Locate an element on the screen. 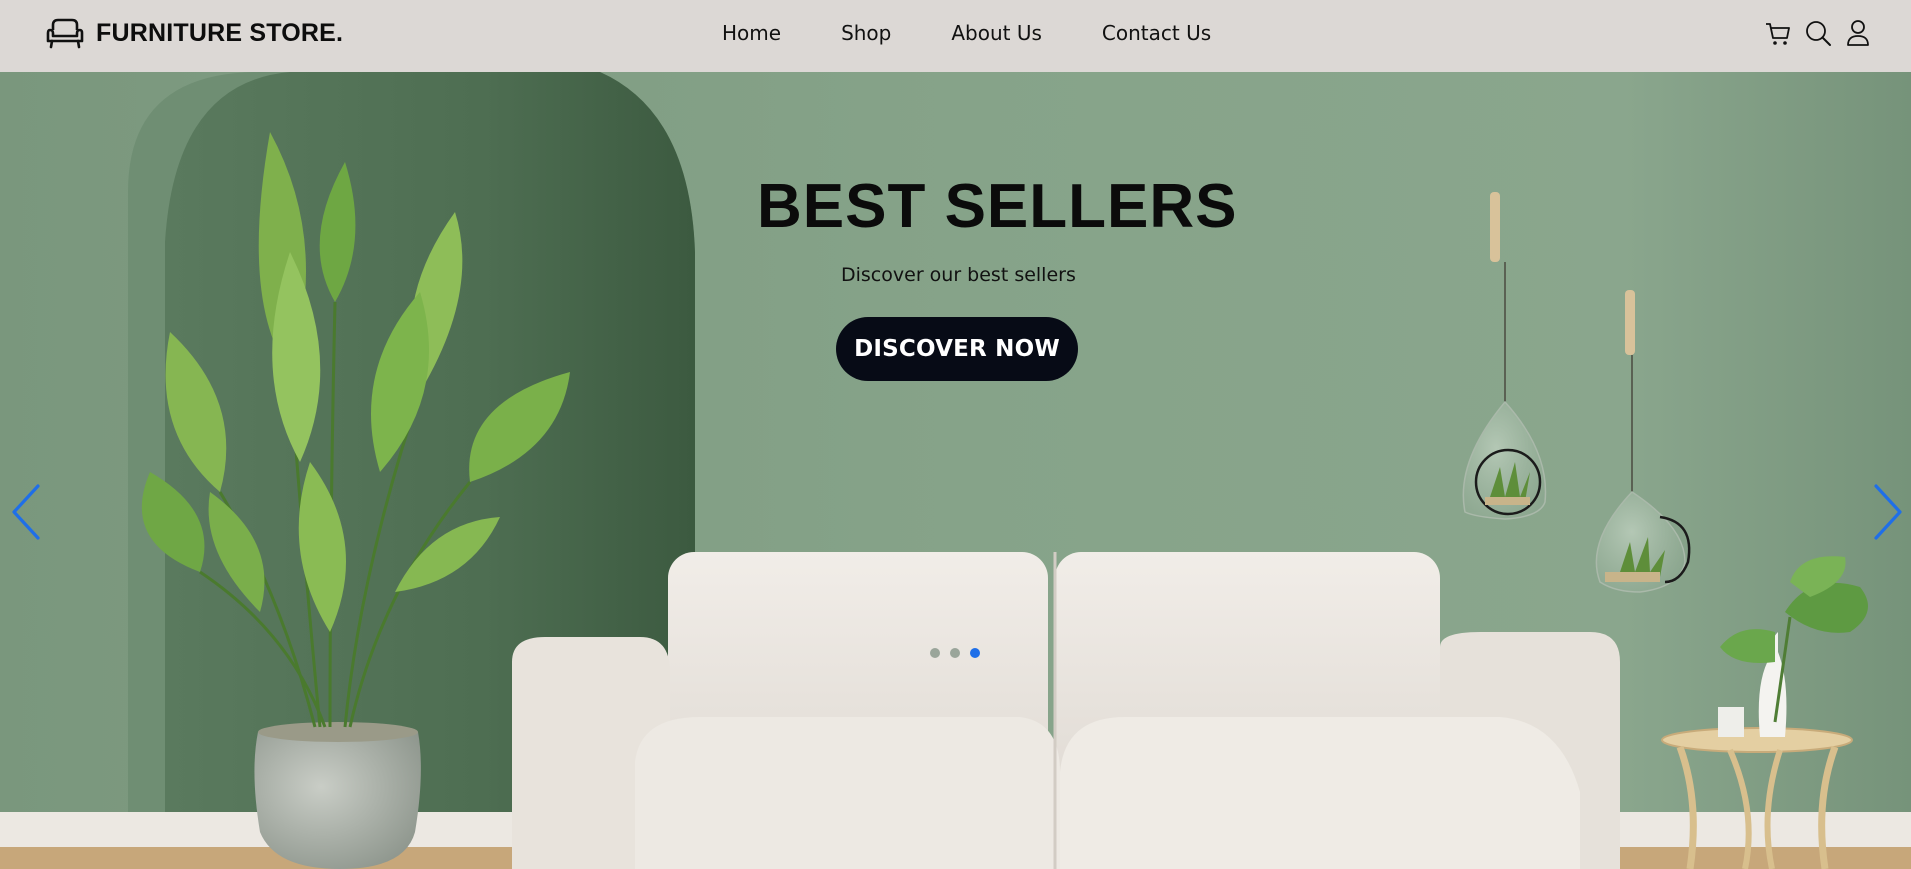 The image size is (1911, 869). nav-link-shop: Shop is located at coordinates (866, 33).